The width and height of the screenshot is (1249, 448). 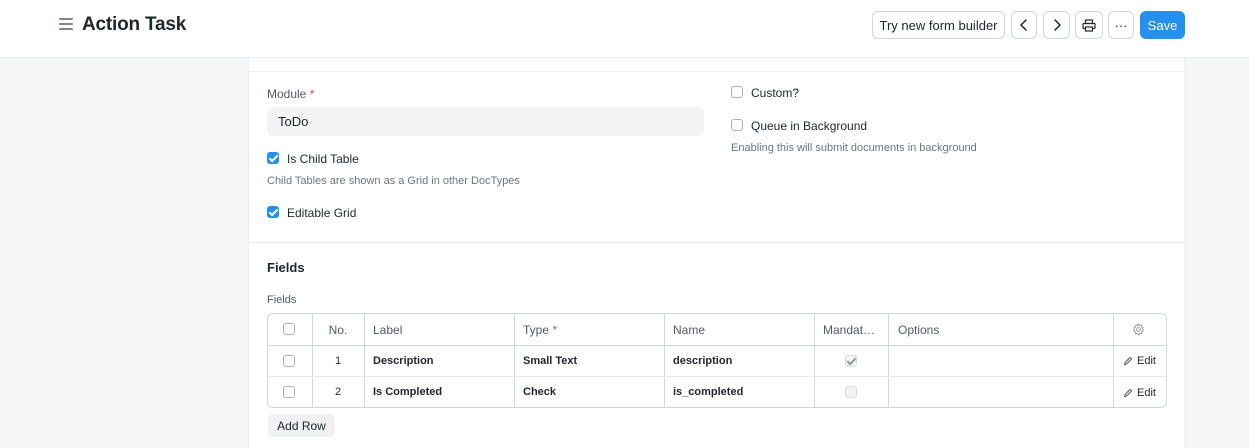 I want to click on custom-checkbox, so click(x=737, y=92).